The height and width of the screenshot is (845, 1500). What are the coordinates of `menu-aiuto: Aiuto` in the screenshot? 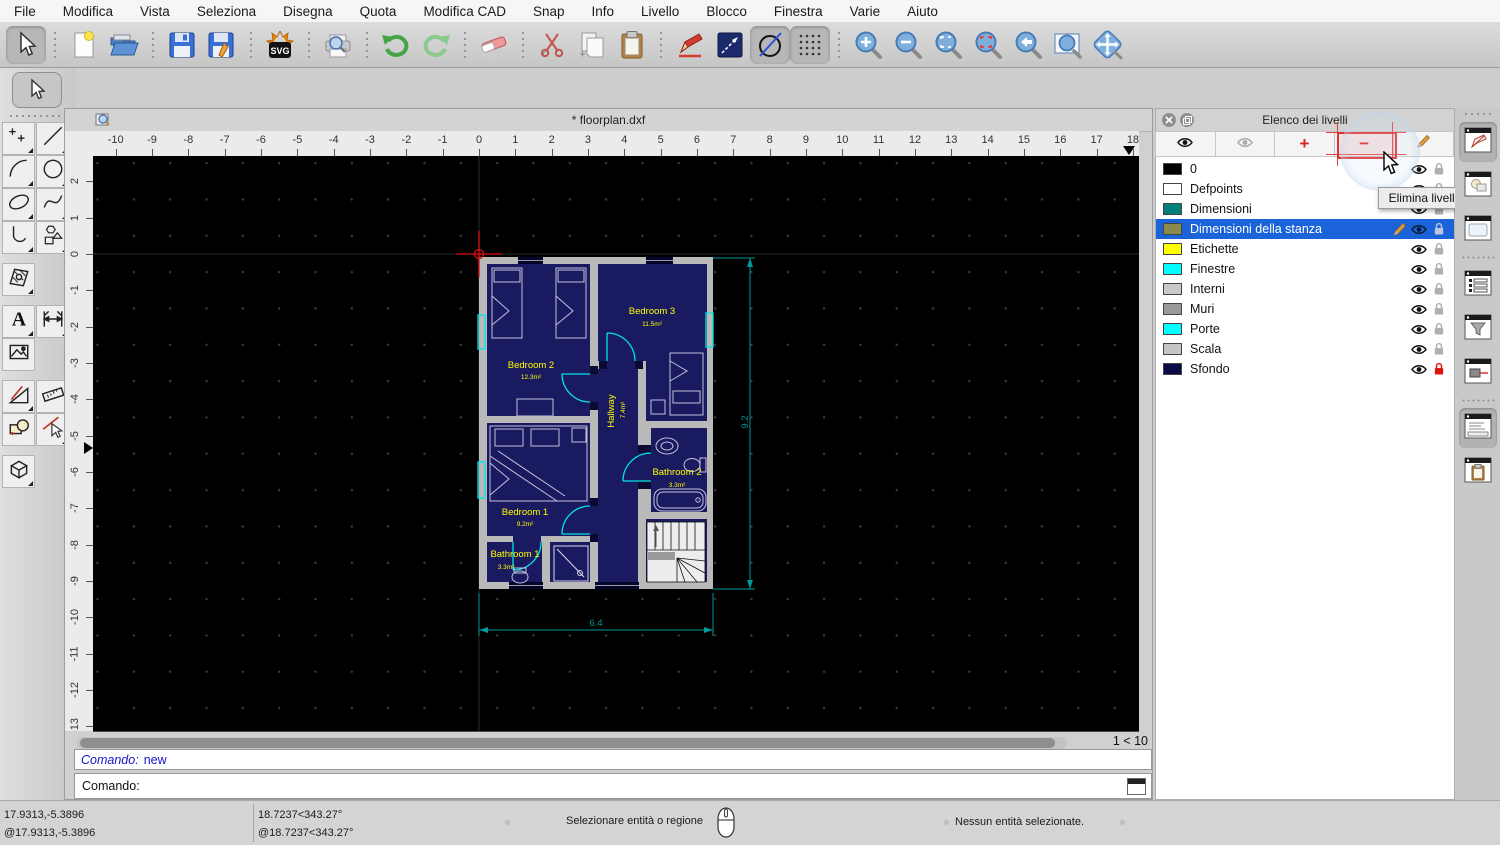 It's located at (922, 11).